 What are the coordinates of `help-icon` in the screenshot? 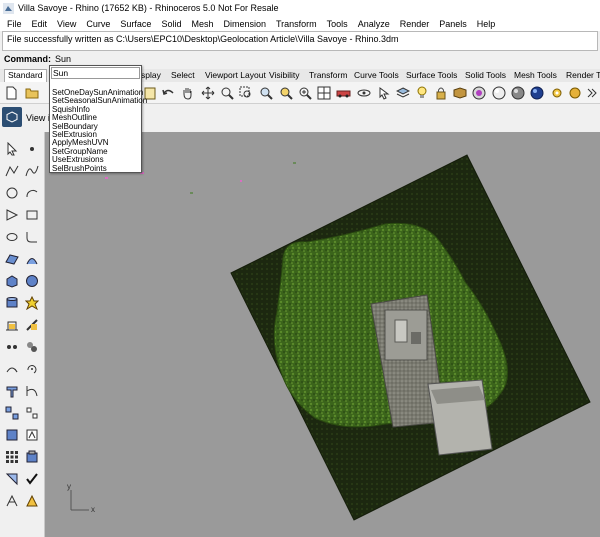 It's located at (574, 92).